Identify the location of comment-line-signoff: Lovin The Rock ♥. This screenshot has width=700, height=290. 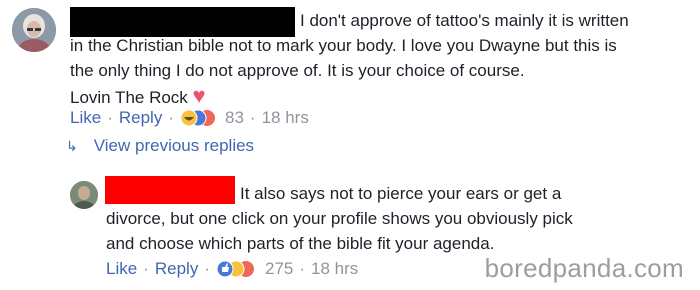
(349, 96).